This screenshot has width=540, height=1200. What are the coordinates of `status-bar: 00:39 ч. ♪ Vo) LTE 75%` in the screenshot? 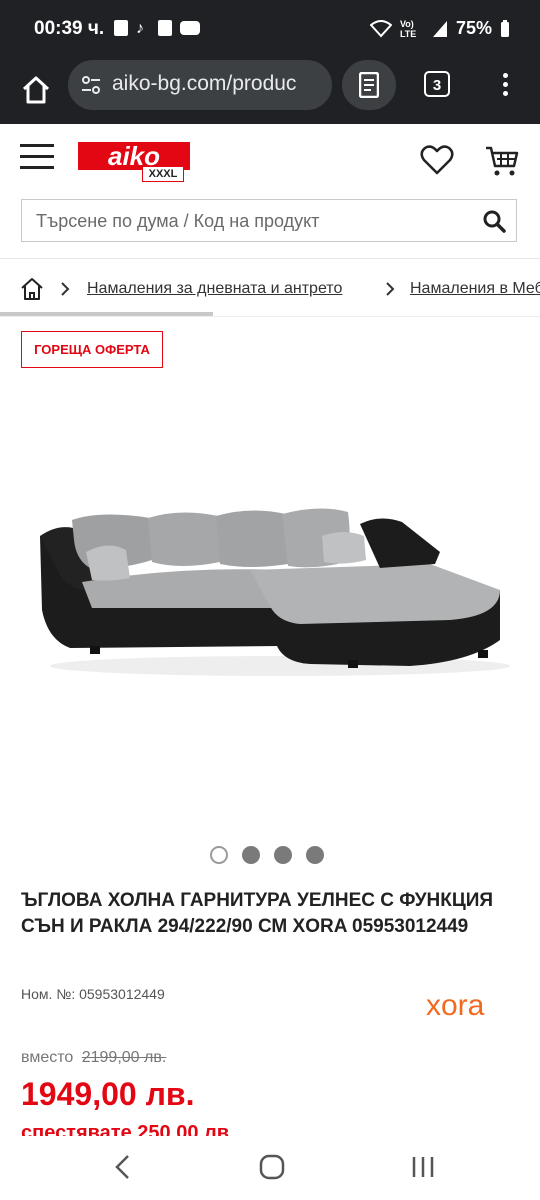 It's located at (270, 30).